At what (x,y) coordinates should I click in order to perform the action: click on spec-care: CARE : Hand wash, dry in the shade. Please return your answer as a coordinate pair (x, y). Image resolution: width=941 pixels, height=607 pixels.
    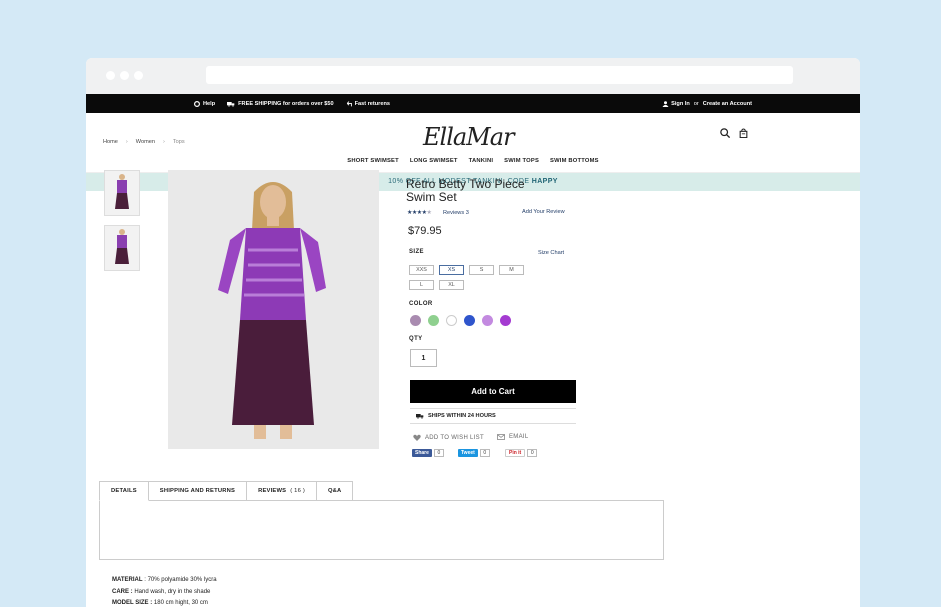
    Looking at the image, I should click on (161, 592).